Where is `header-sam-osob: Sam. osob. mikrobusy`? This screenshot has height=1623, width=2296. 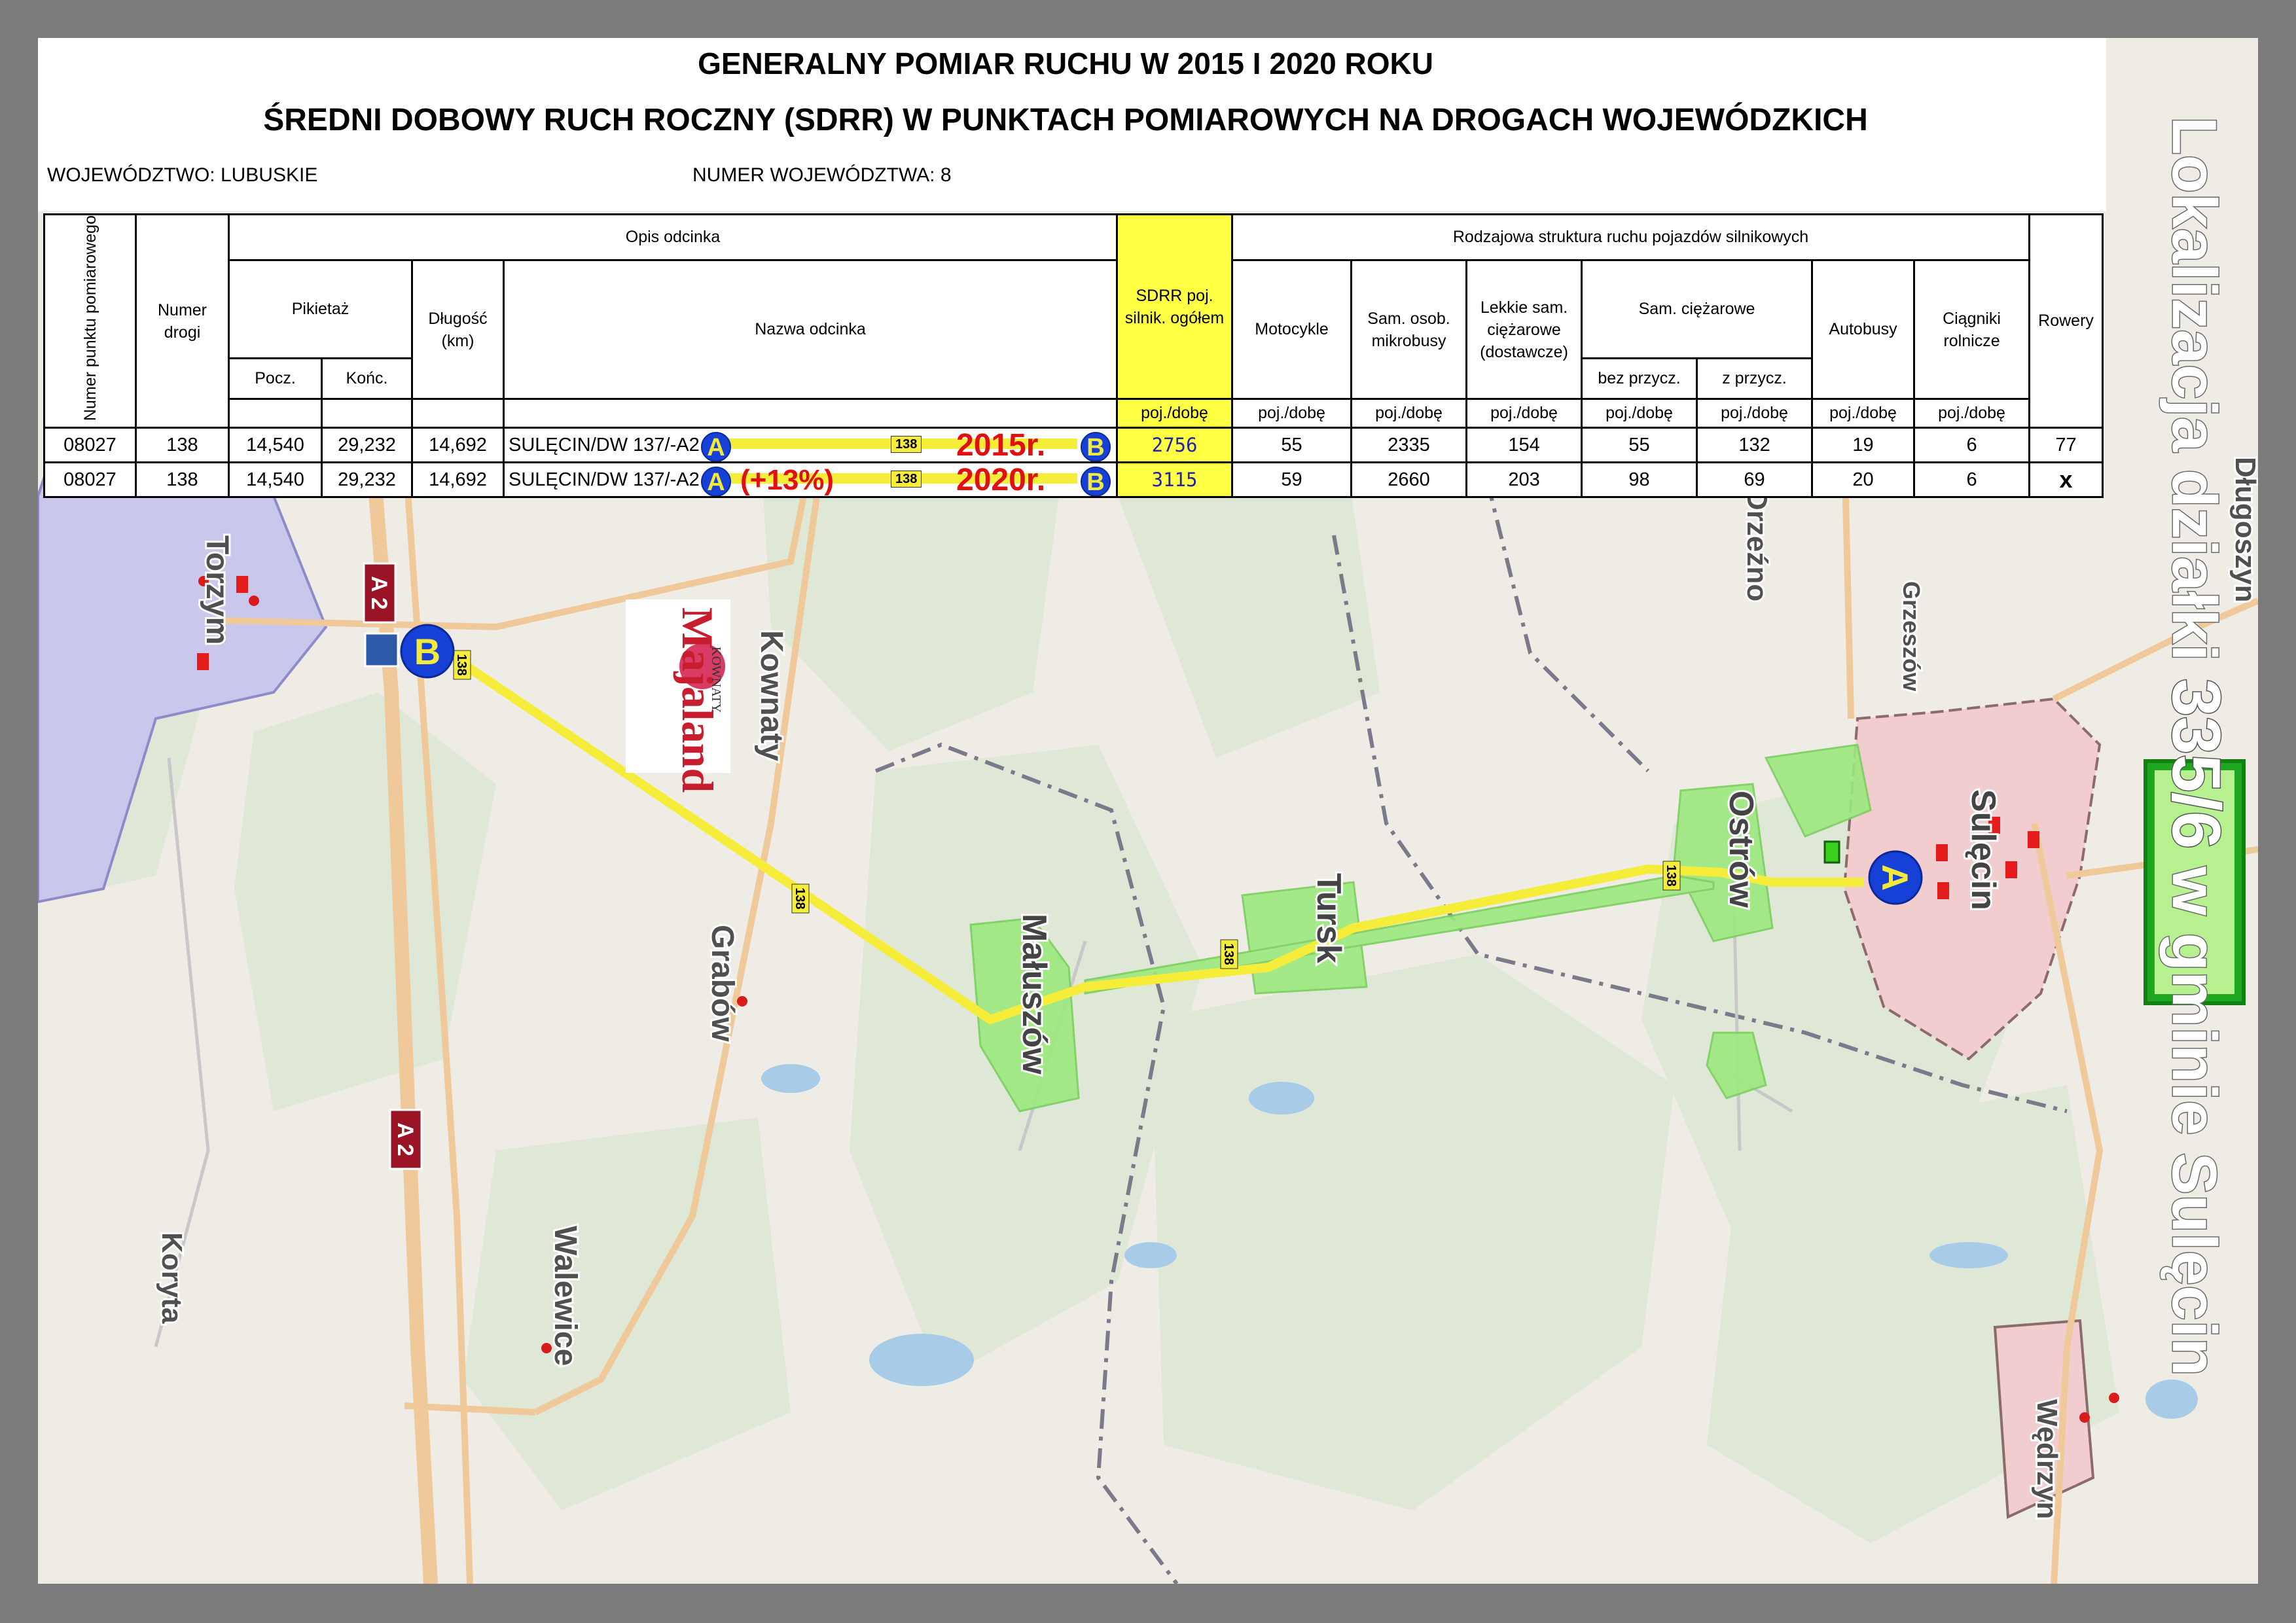 header-sam-osob: Sam. osob. mikrobusy is located at coordinates (1409, 330).